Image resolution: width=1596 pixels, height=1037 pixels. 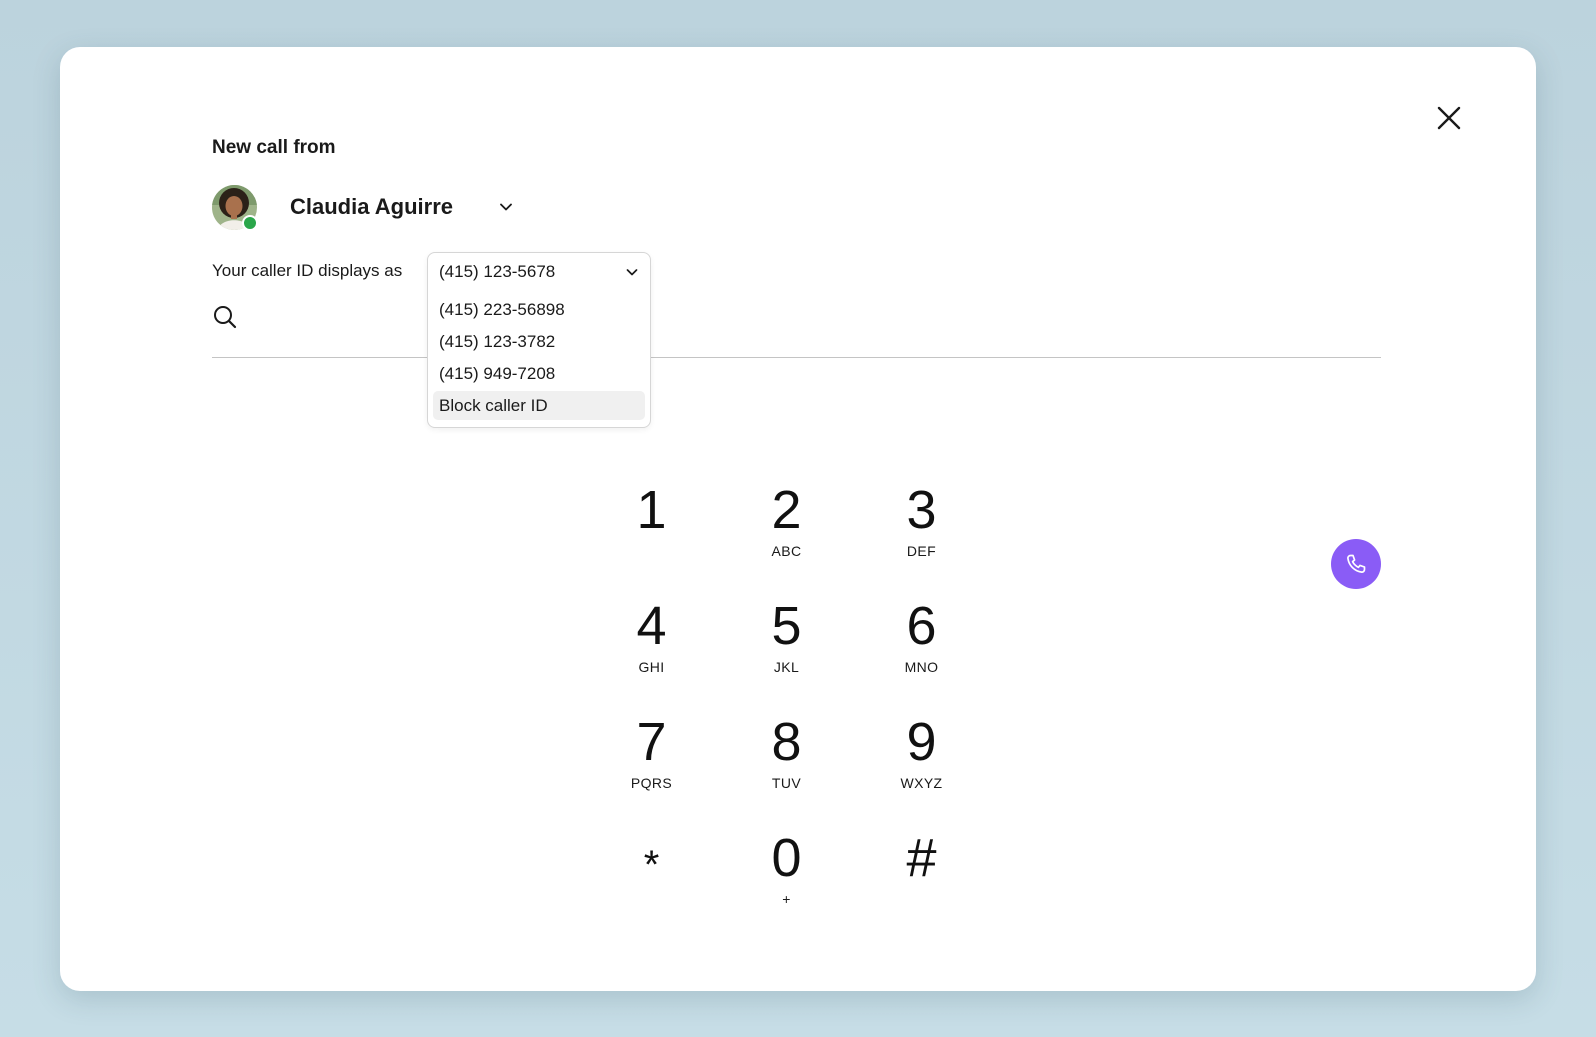 I want to click on key-8: 8 TUV, so click(x=786, y=773).